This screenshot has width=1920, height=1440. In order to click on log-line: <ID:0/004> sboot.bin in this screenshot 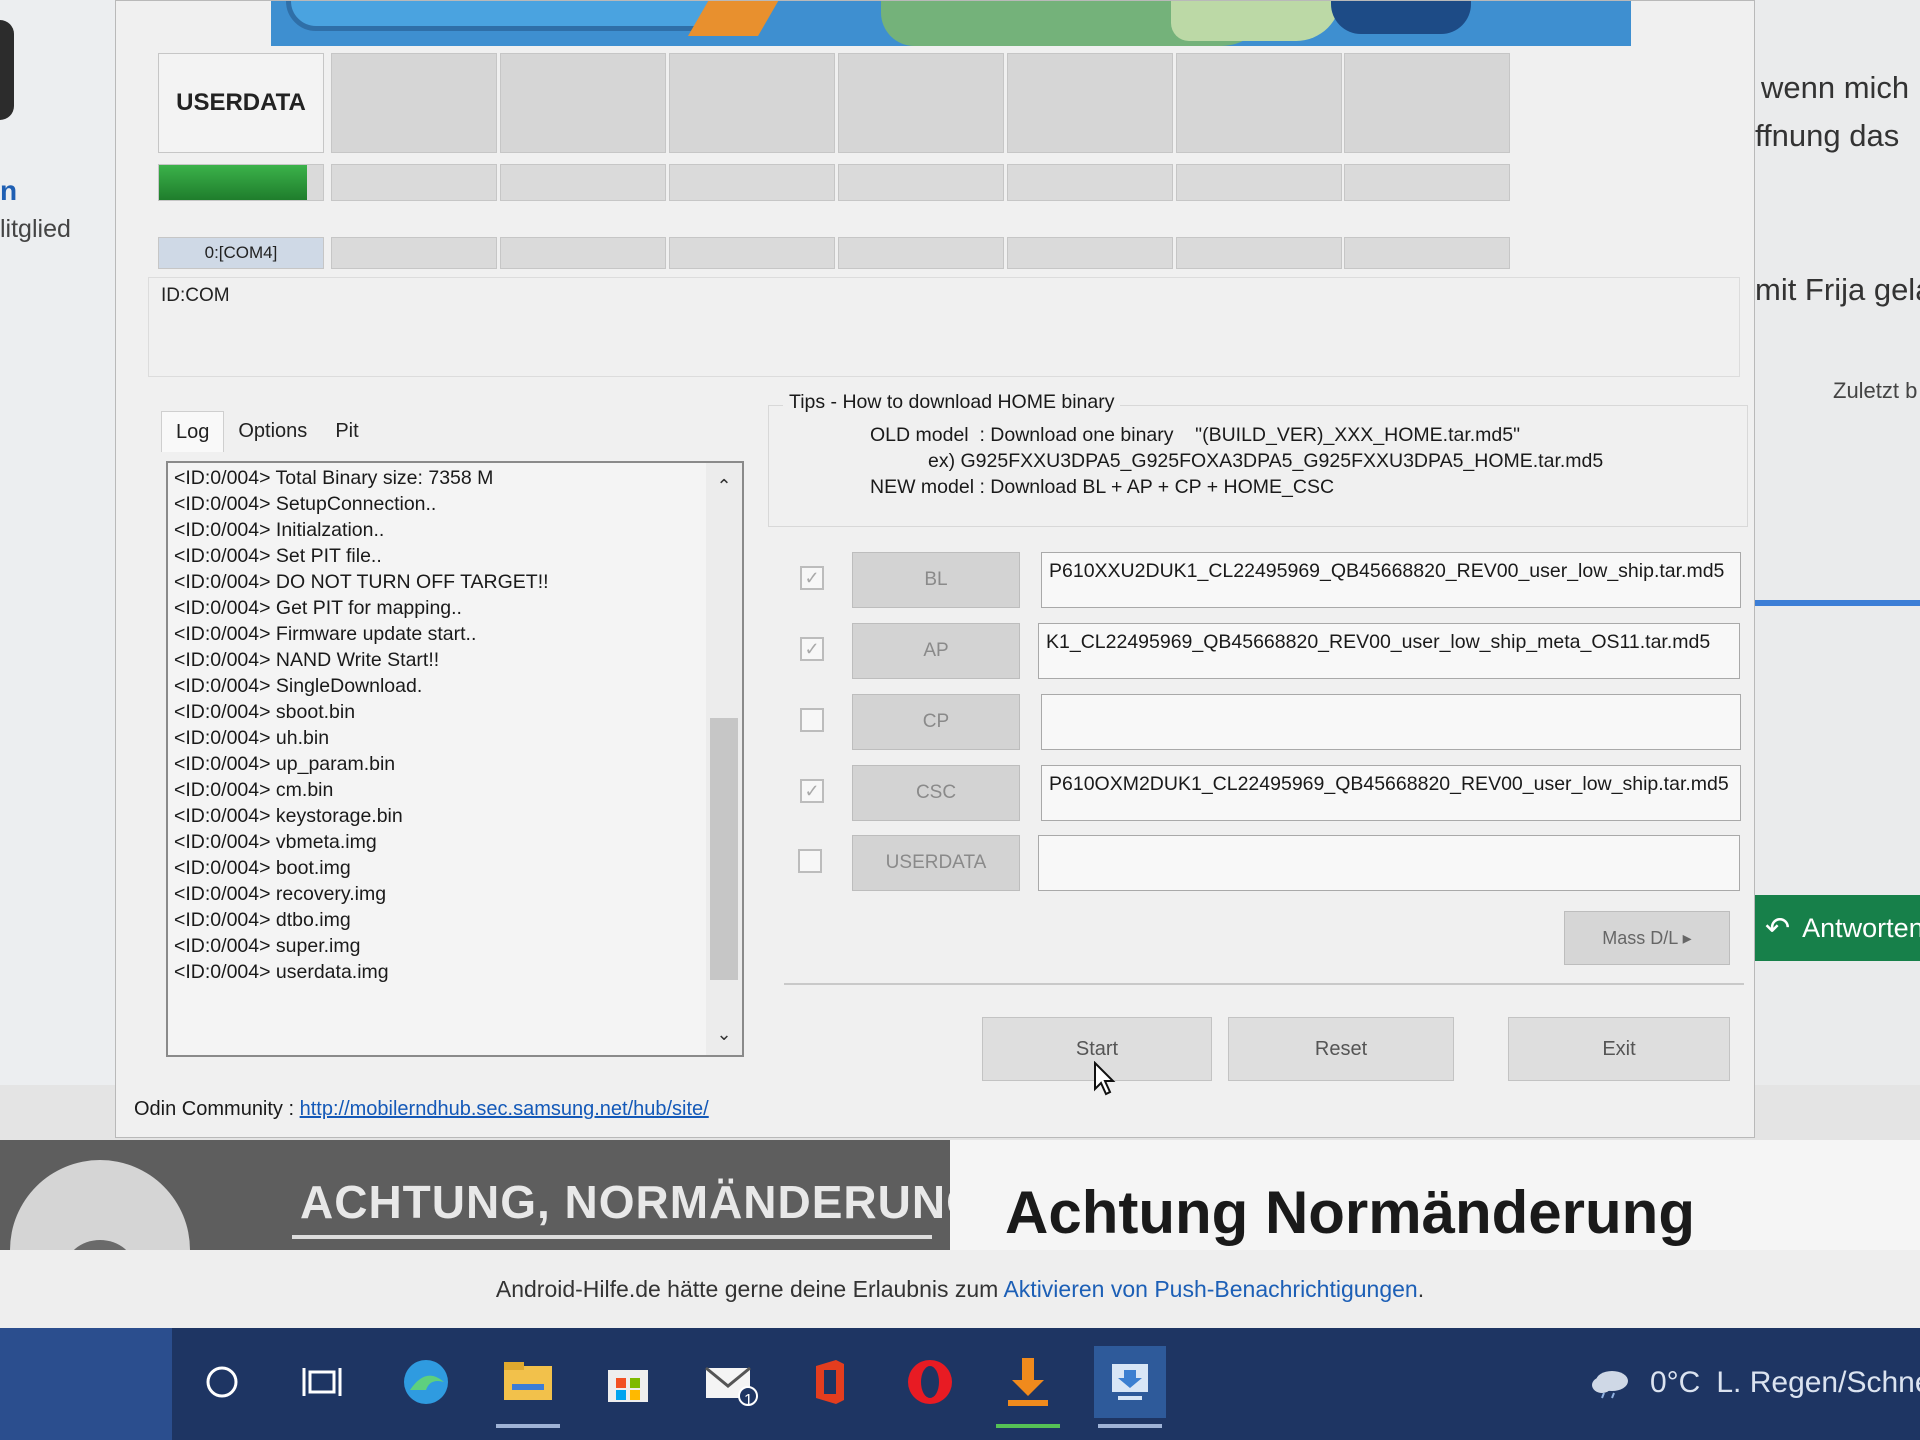, I will do `click(265, 712)`.